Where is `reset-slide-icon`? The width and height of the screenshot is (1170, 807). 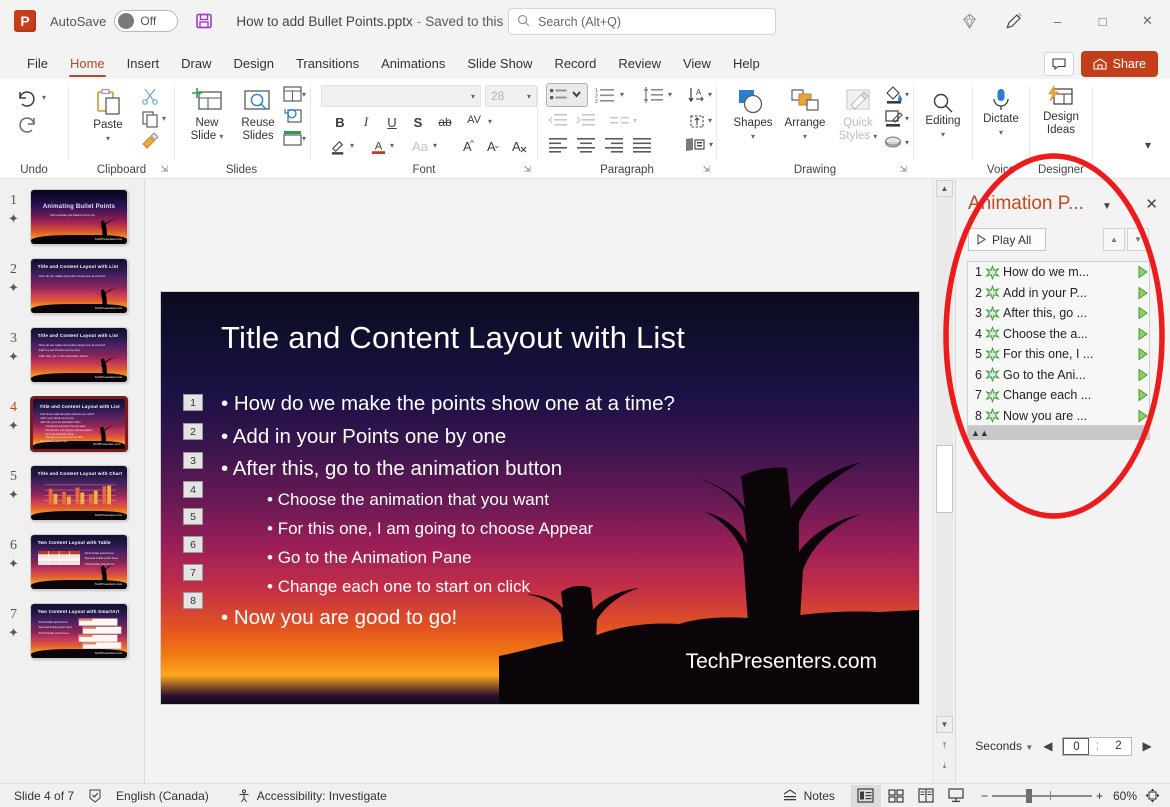 reset-slide-icon is located at coordinates (292, 116).